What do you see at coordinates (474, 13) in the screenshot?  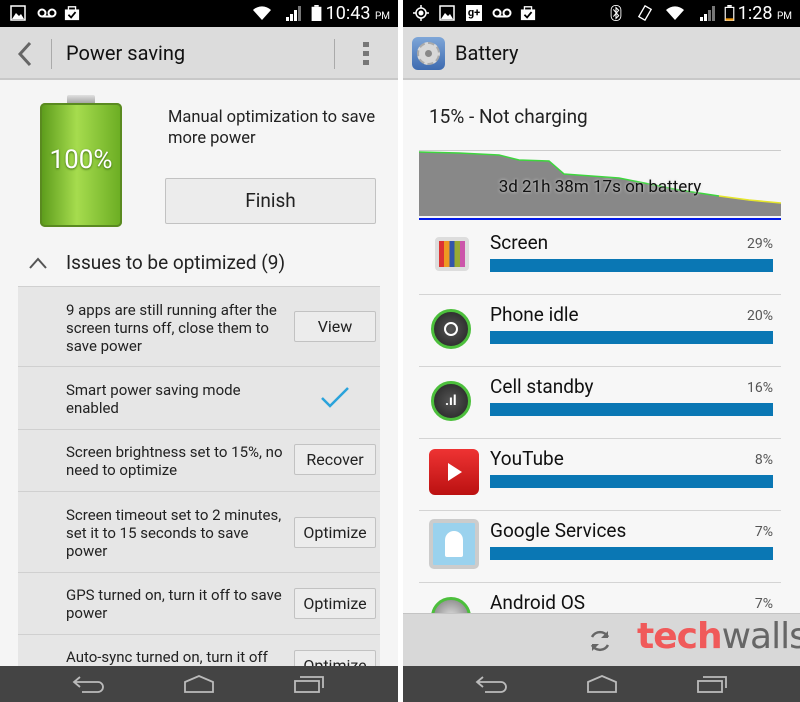 I see `google-plus-icon: g+` at bounding box center [474, 13].